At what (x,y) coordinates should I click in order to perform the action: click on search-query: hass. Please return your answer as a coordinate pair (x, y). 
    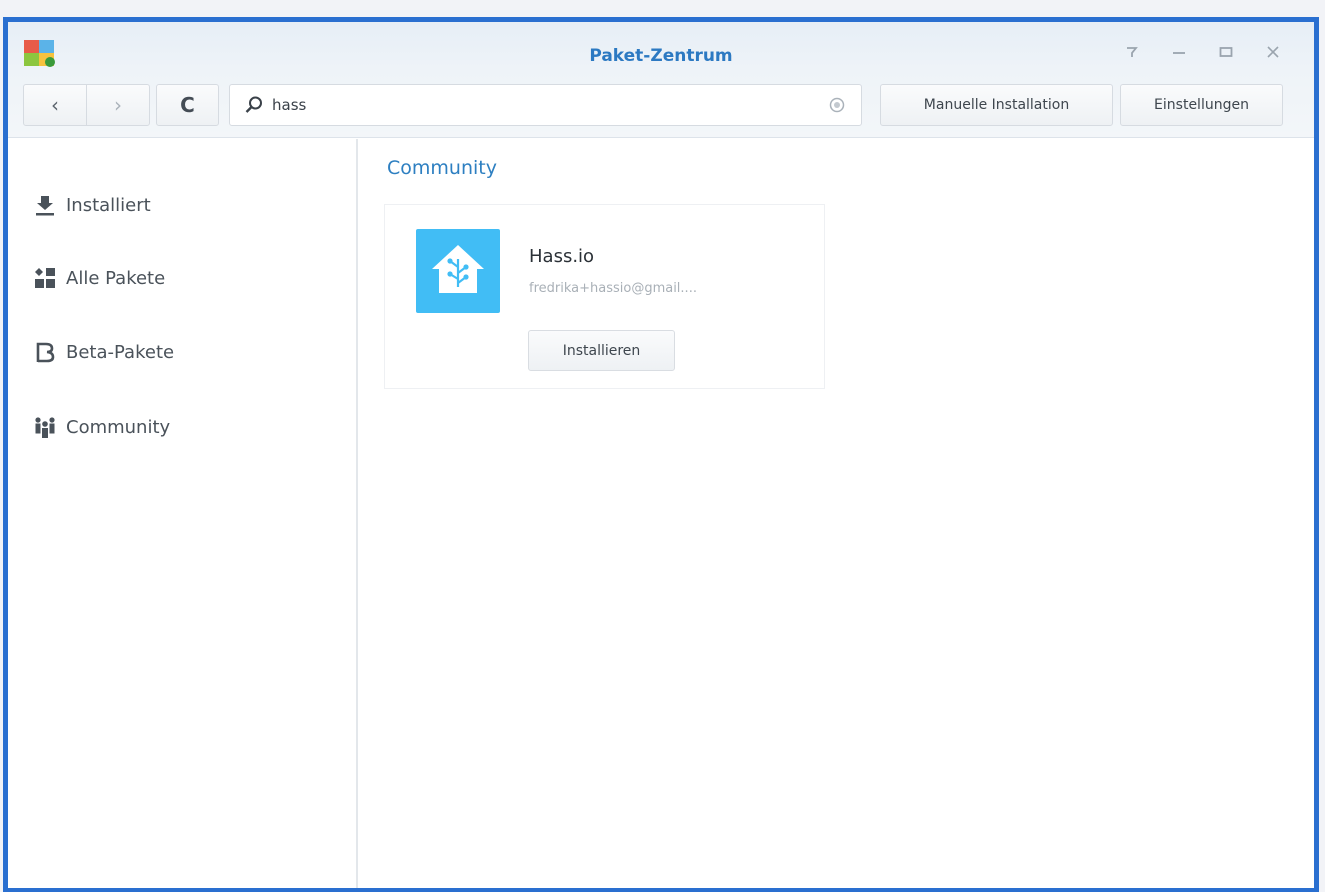
    Looking at the image, I should click on (289, 105).